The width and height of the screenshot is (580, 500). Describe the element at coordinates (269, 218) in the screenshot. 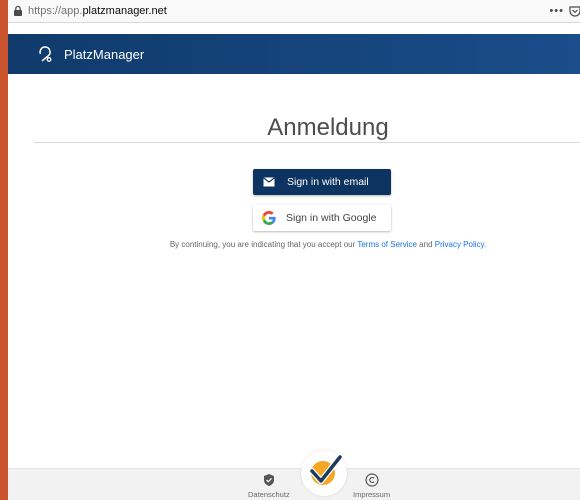

I see `google-g-icon` at that location.